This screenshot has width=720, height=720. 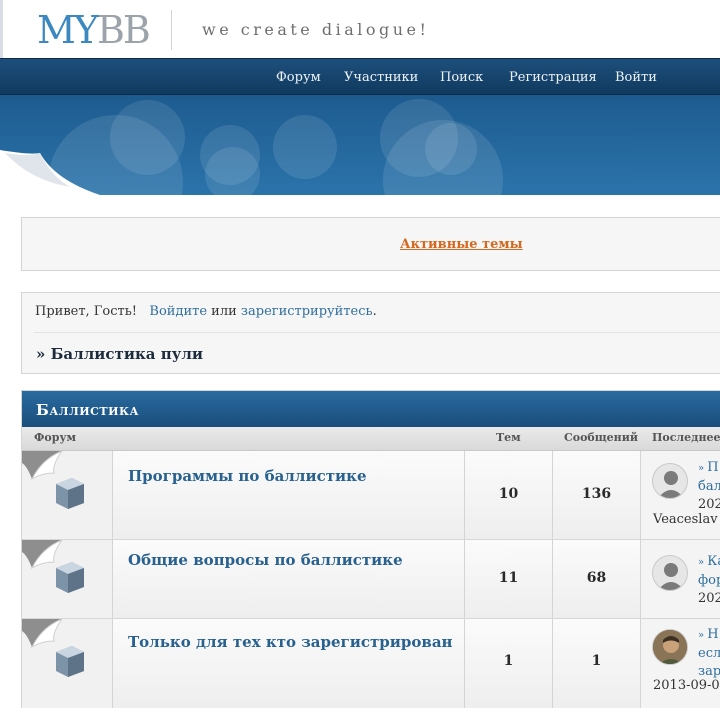 What do you see at coordinates (553, 77) in the screenshot?
I see `nav-register: Регистрация` at bounding box center [553, 77].